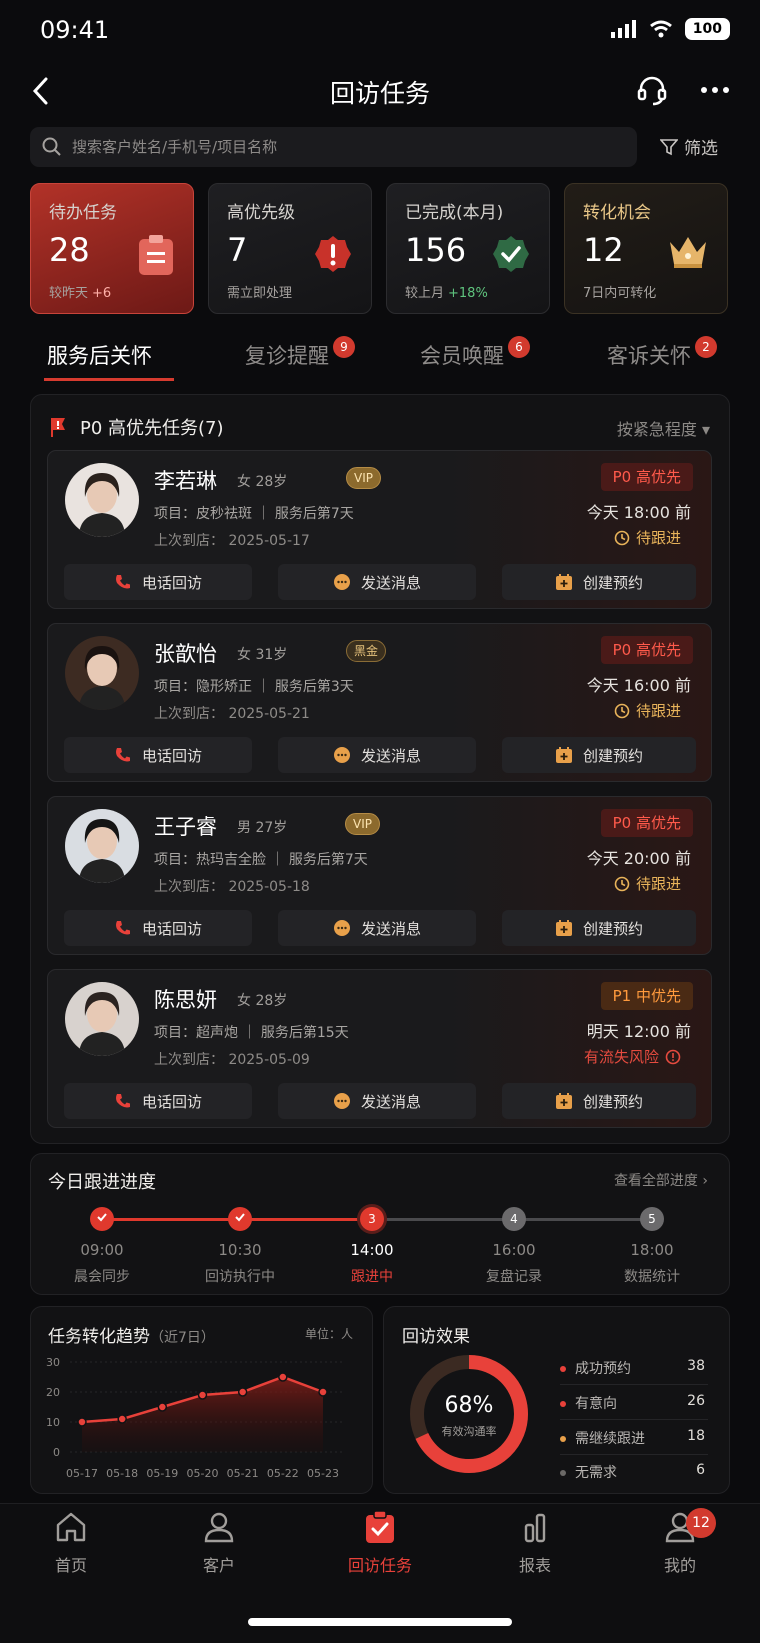 This screenshot has height=1643, width=760. What do you see at coordinates (701, 1523) in the screenshot?
I see `notification-badge: 12` at bounding box center [701, 1523].